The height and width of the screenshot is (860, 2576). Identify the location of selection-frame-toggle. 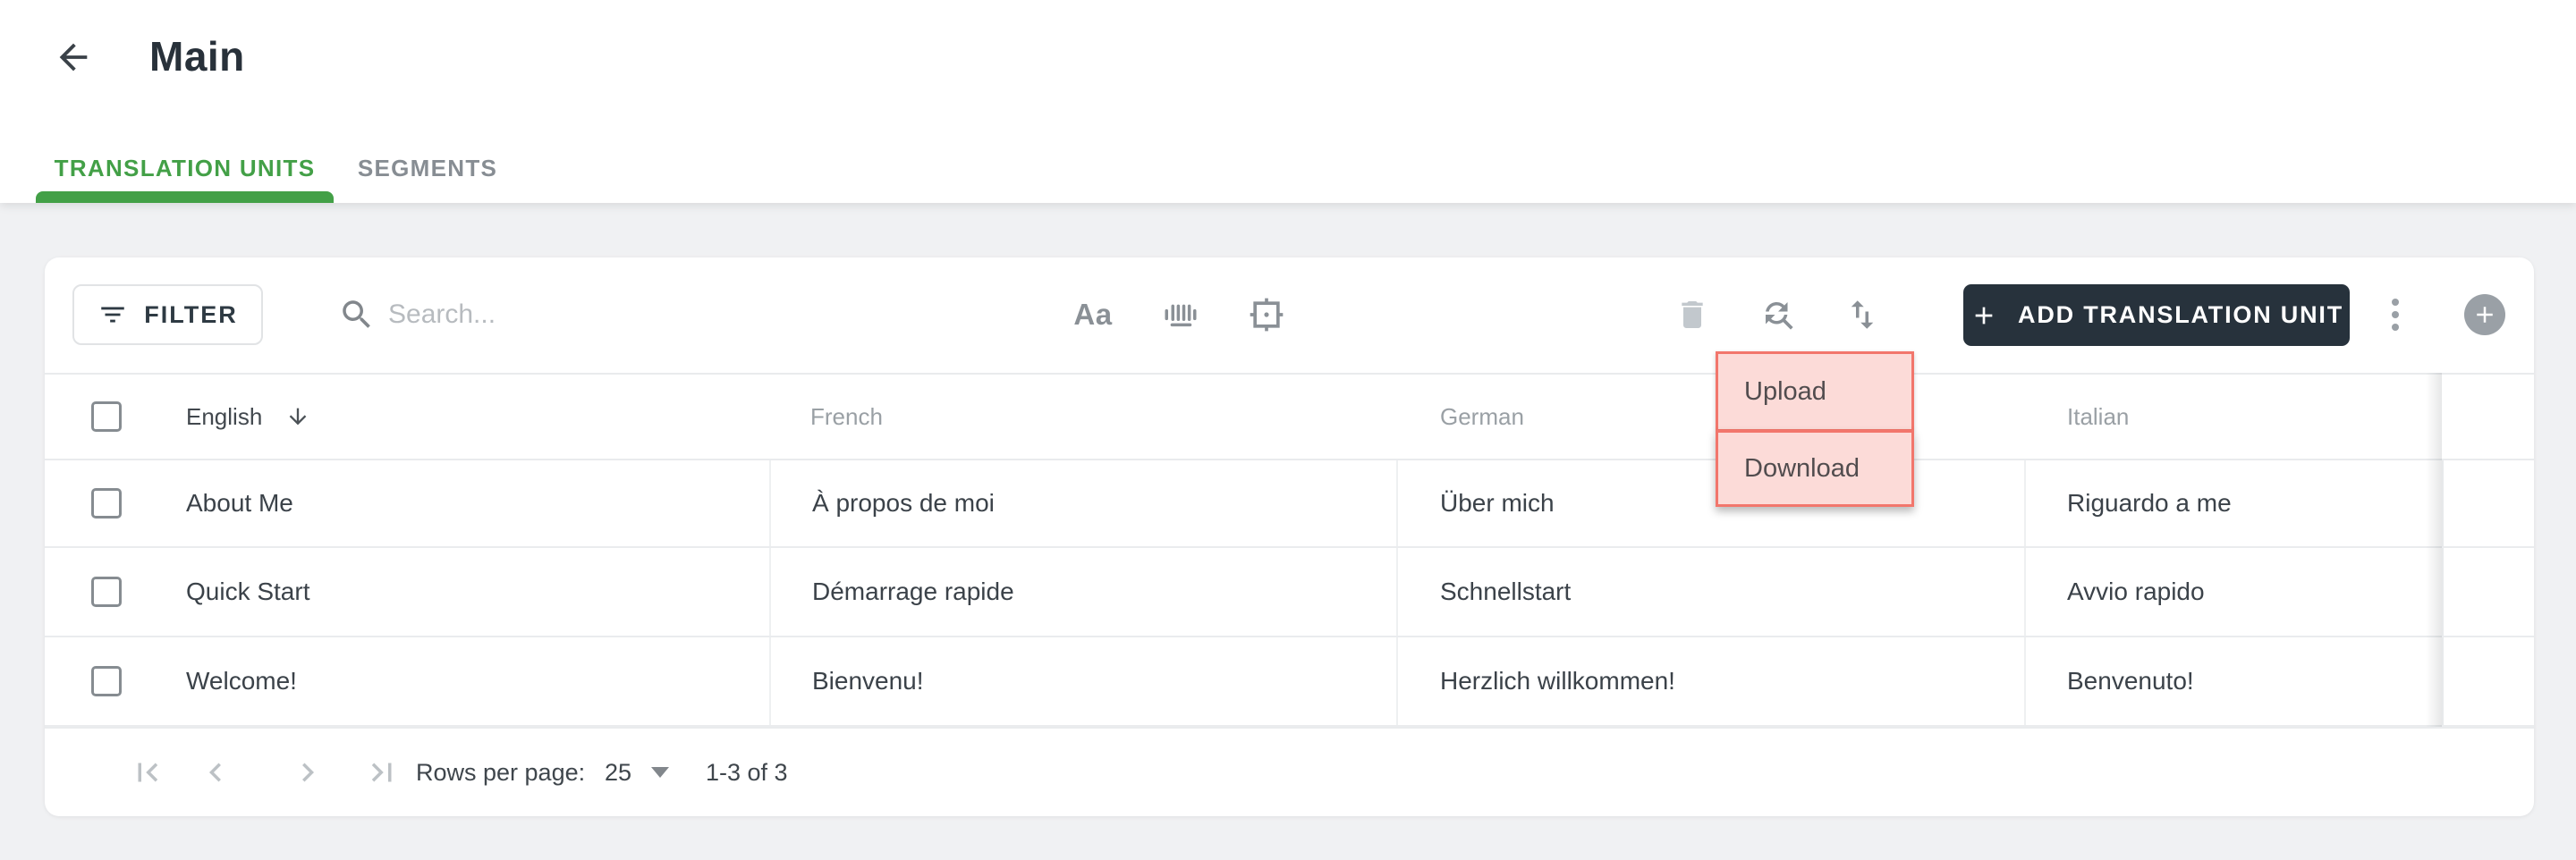
(1266, 314).